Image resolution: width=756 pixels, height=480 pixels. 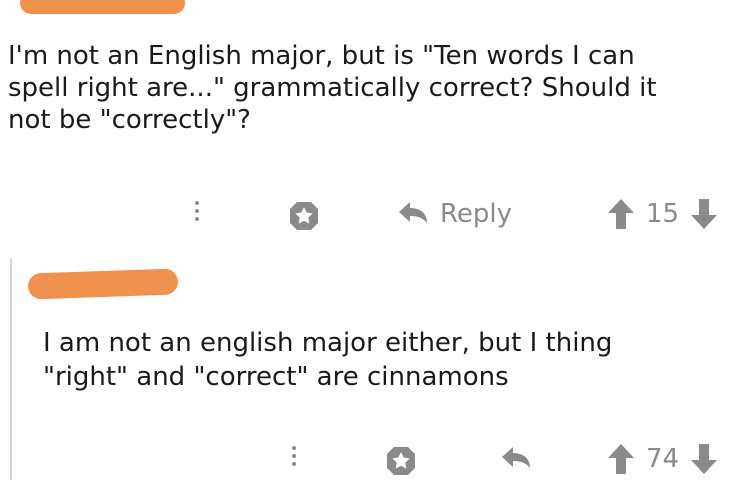 I want to click on comment-actions: 74, so click(x=378, y=460).